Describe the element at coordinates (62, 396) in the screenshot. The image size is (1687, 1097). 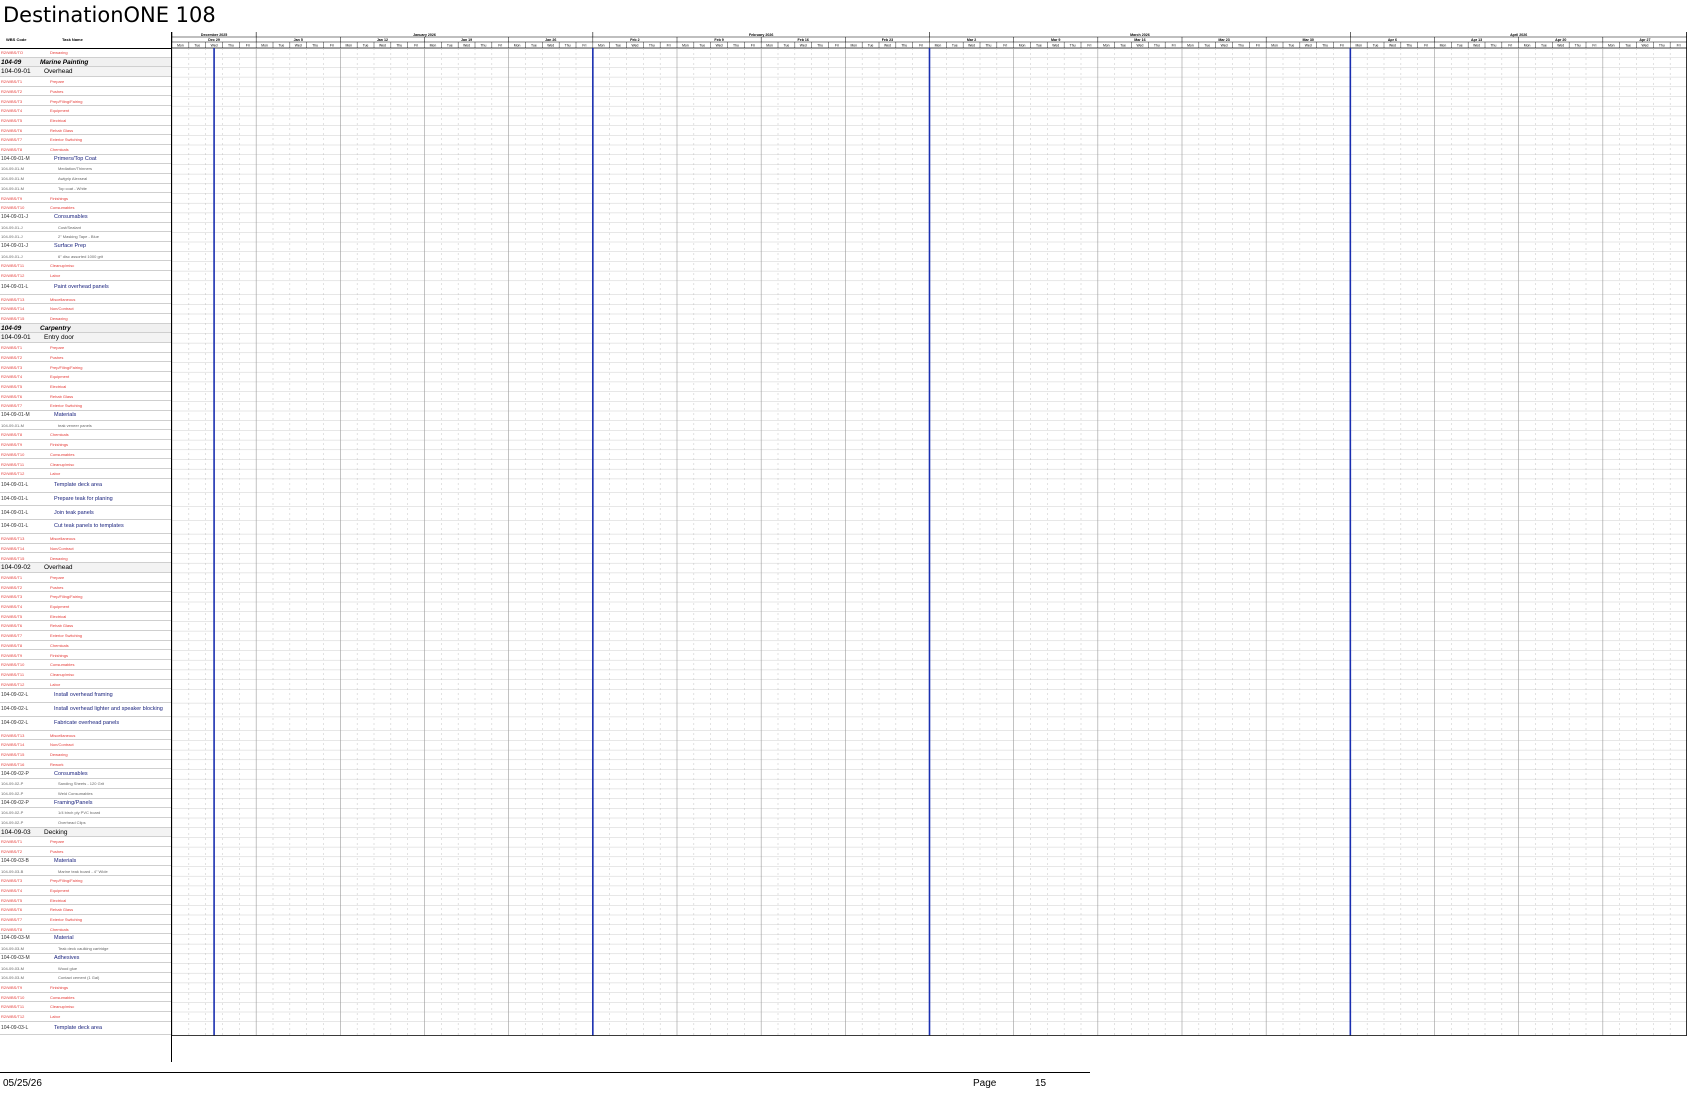
I see `task-name: Rehab Glass` at that location.